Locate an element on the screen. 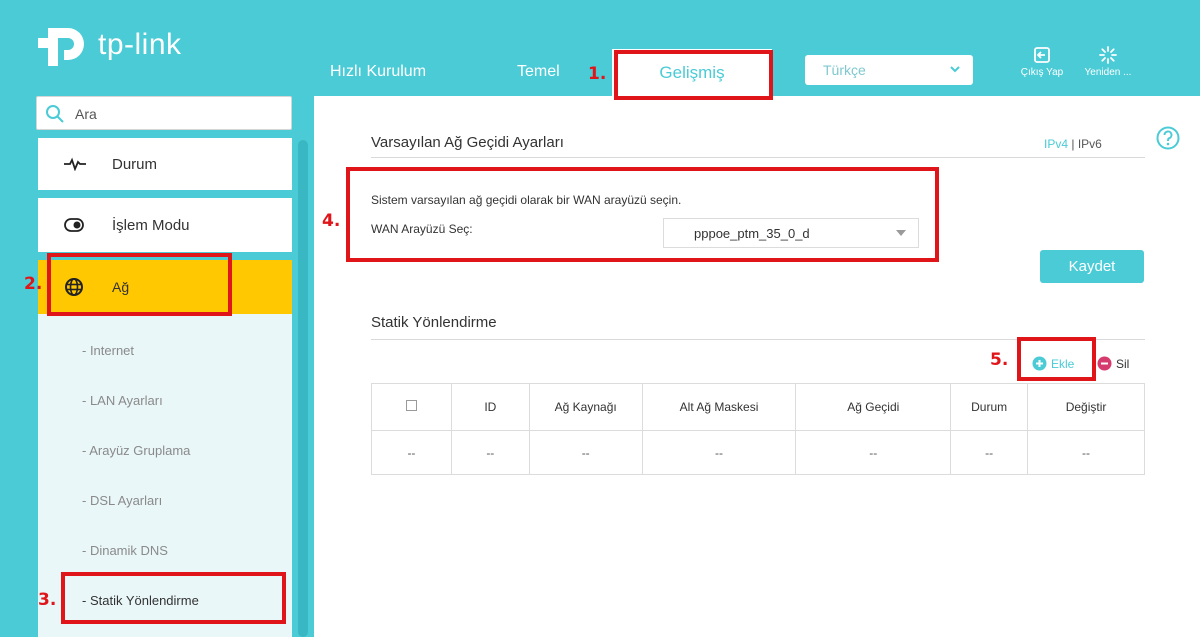 The width and height of the screenshot is (1200, 637). pulse-icon is located at coordinates (84, 164).